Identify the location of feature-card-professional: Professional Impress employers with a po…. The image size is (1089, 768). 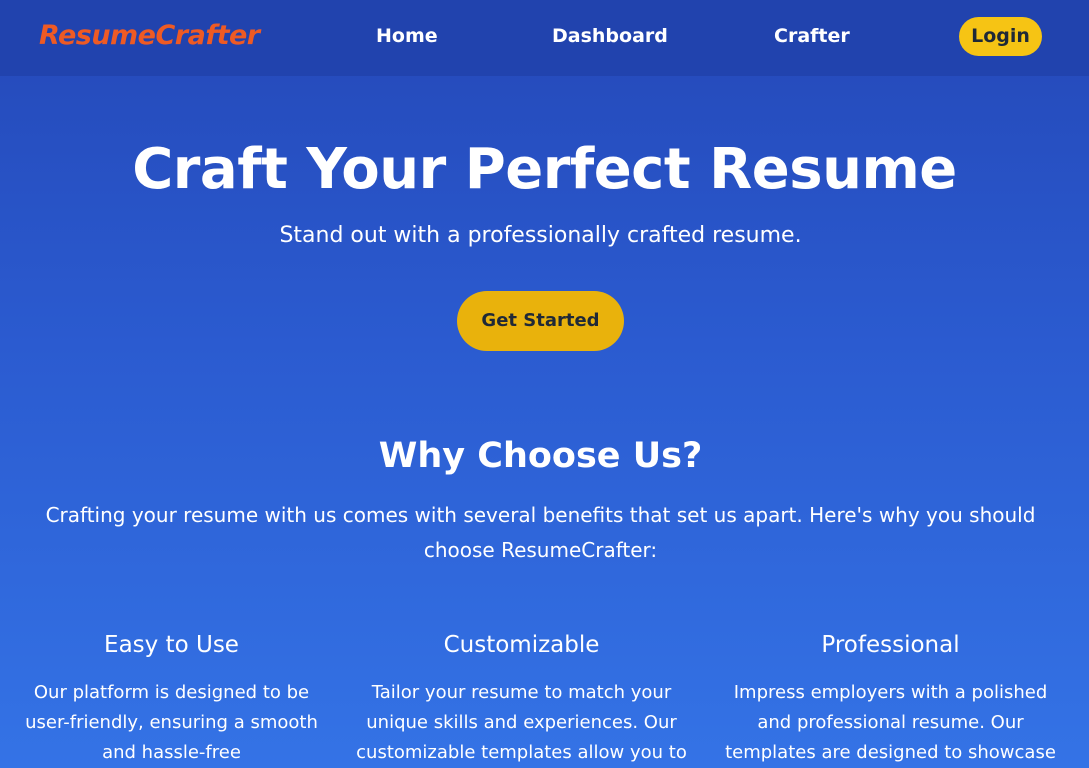
(890, 698).